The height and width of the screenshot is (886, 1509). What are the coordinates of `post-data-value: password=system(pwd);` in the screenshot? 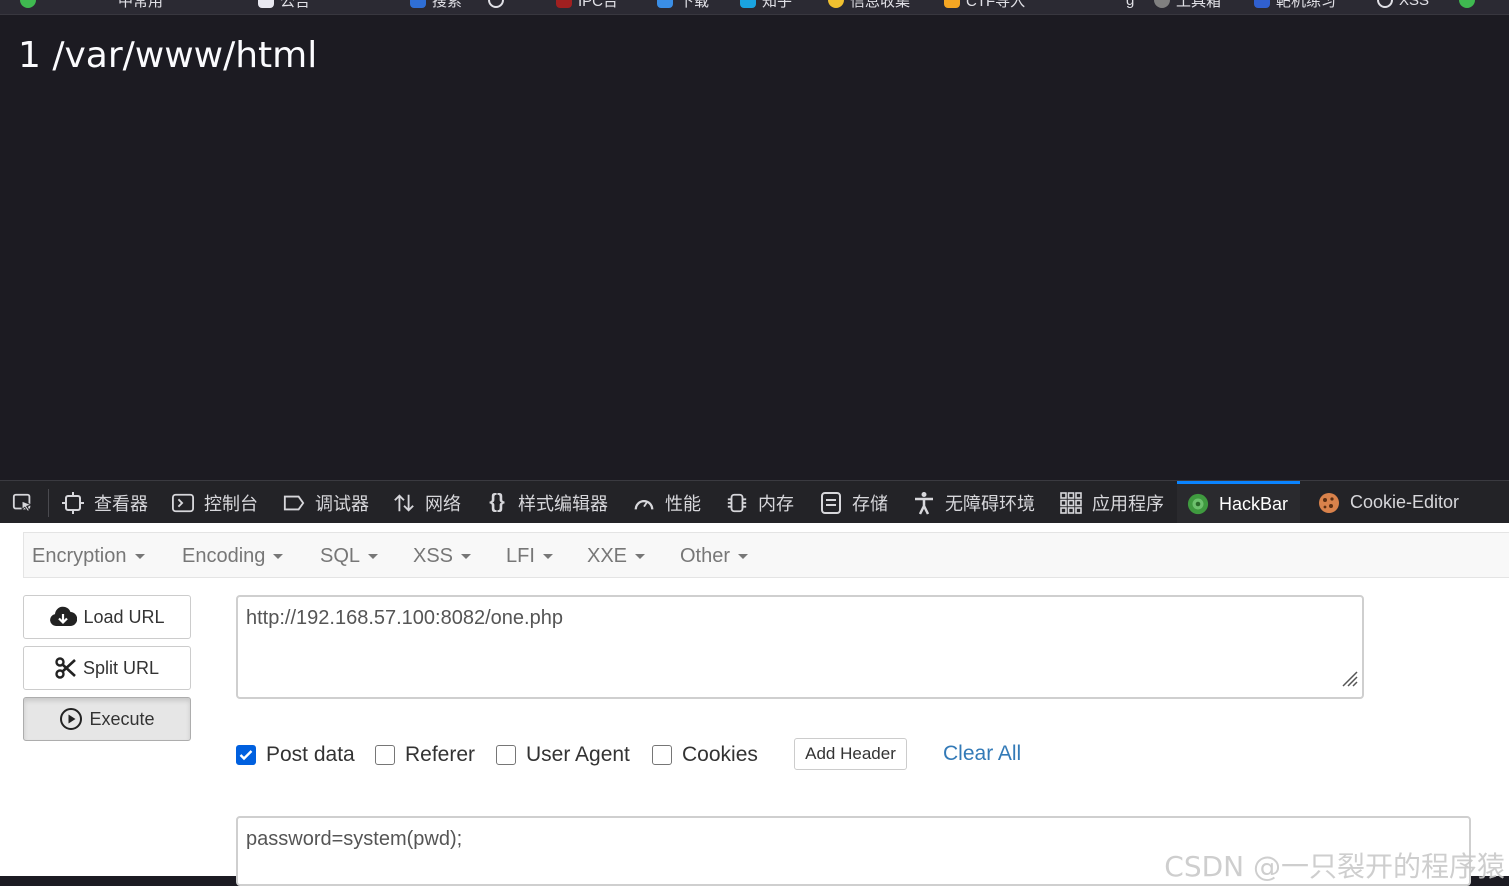 It's located at (354, 839).